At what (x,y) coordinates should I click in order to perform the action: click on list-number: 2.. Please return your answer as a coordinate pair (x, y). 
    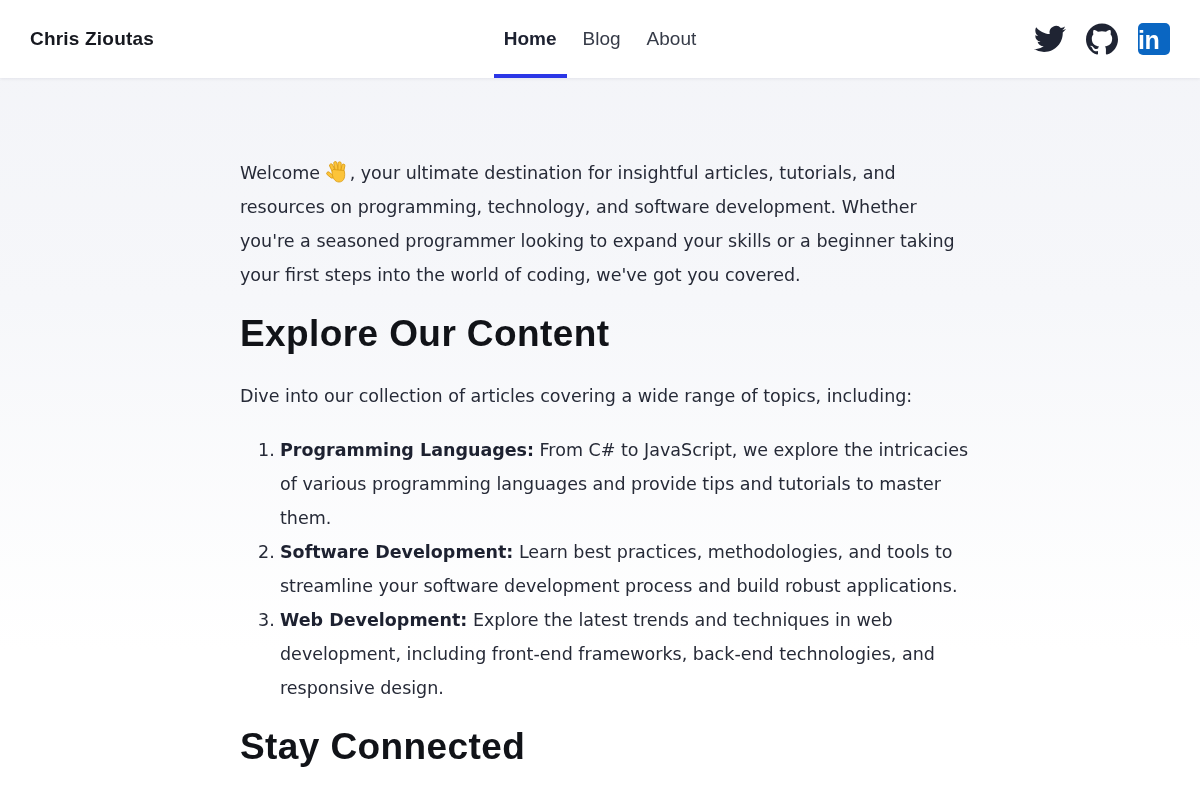
    Looking at the image, I should click on (267, 552).